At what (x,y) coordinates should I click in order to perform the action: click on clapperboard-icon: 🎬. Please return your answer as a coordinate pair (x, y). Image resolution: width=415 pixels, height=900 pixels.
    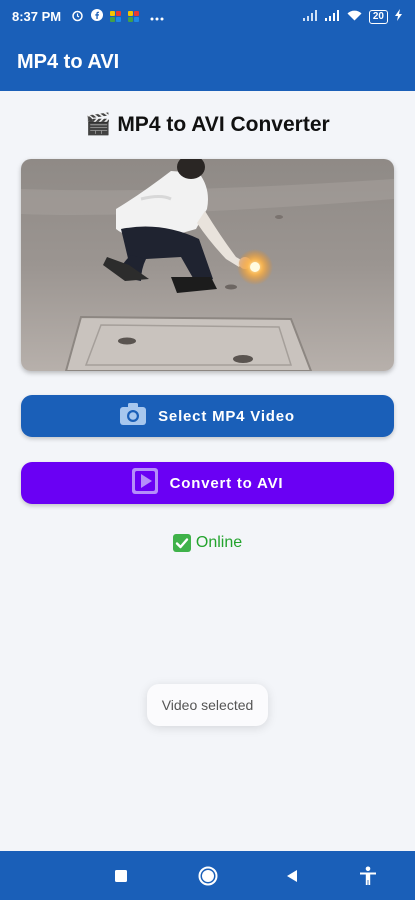
    Looking at the image, I should click on (98, 124).